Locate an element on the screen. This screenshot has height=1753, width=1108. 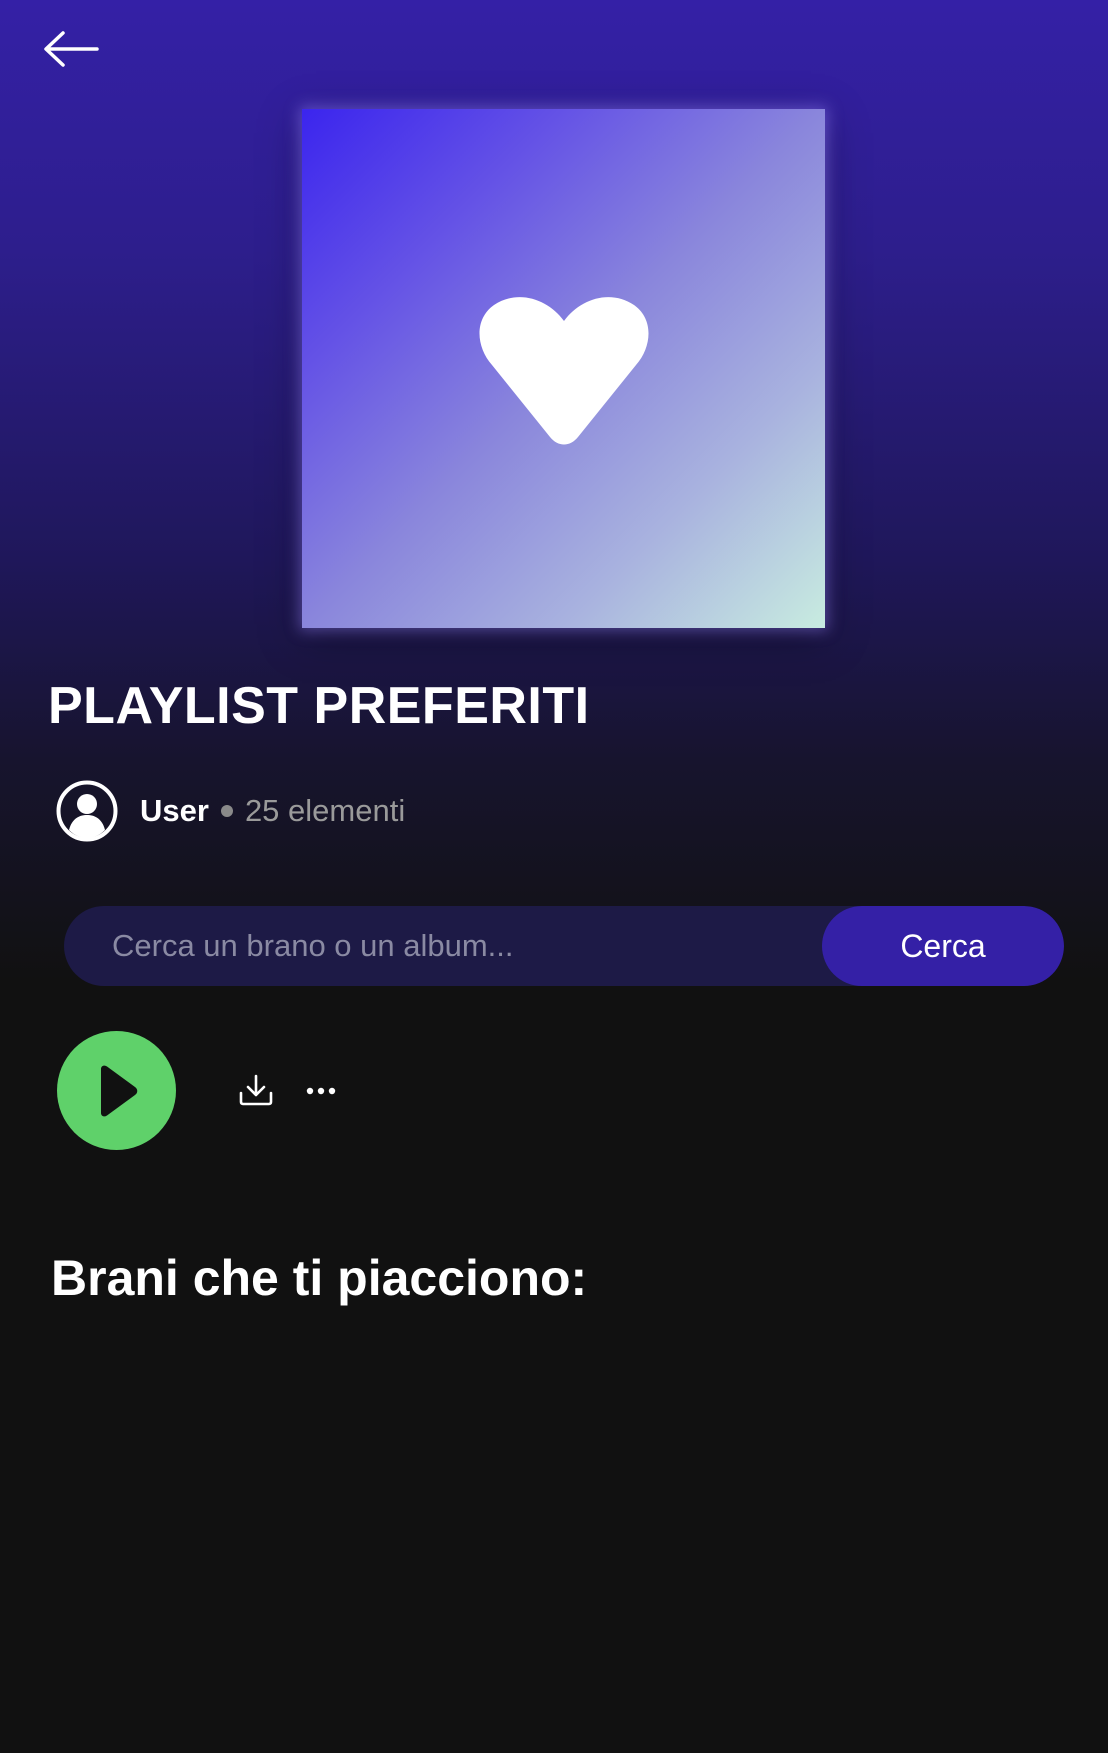
download-button is located at coordinates (256, 1092).